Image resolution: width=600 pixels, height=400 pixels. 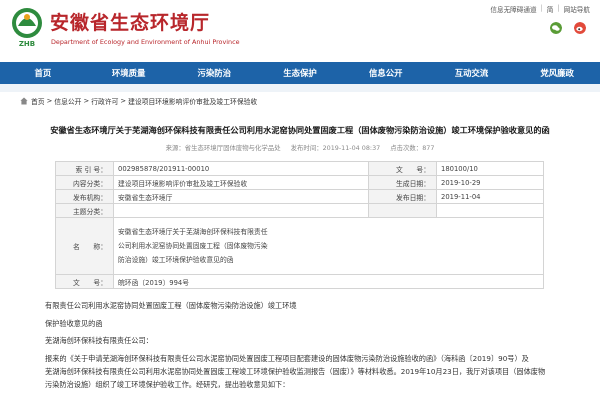 I want to click on breadcrumb-administrative-license: 行政许可, so click(x=104, y=101).